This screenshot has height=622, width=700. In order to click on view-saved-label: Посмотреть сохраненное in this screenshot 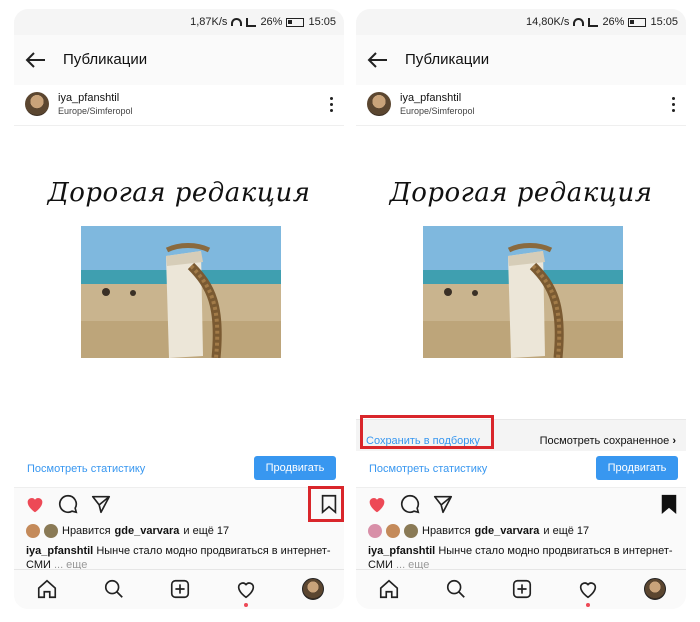, I will do `click(604, 441)`.